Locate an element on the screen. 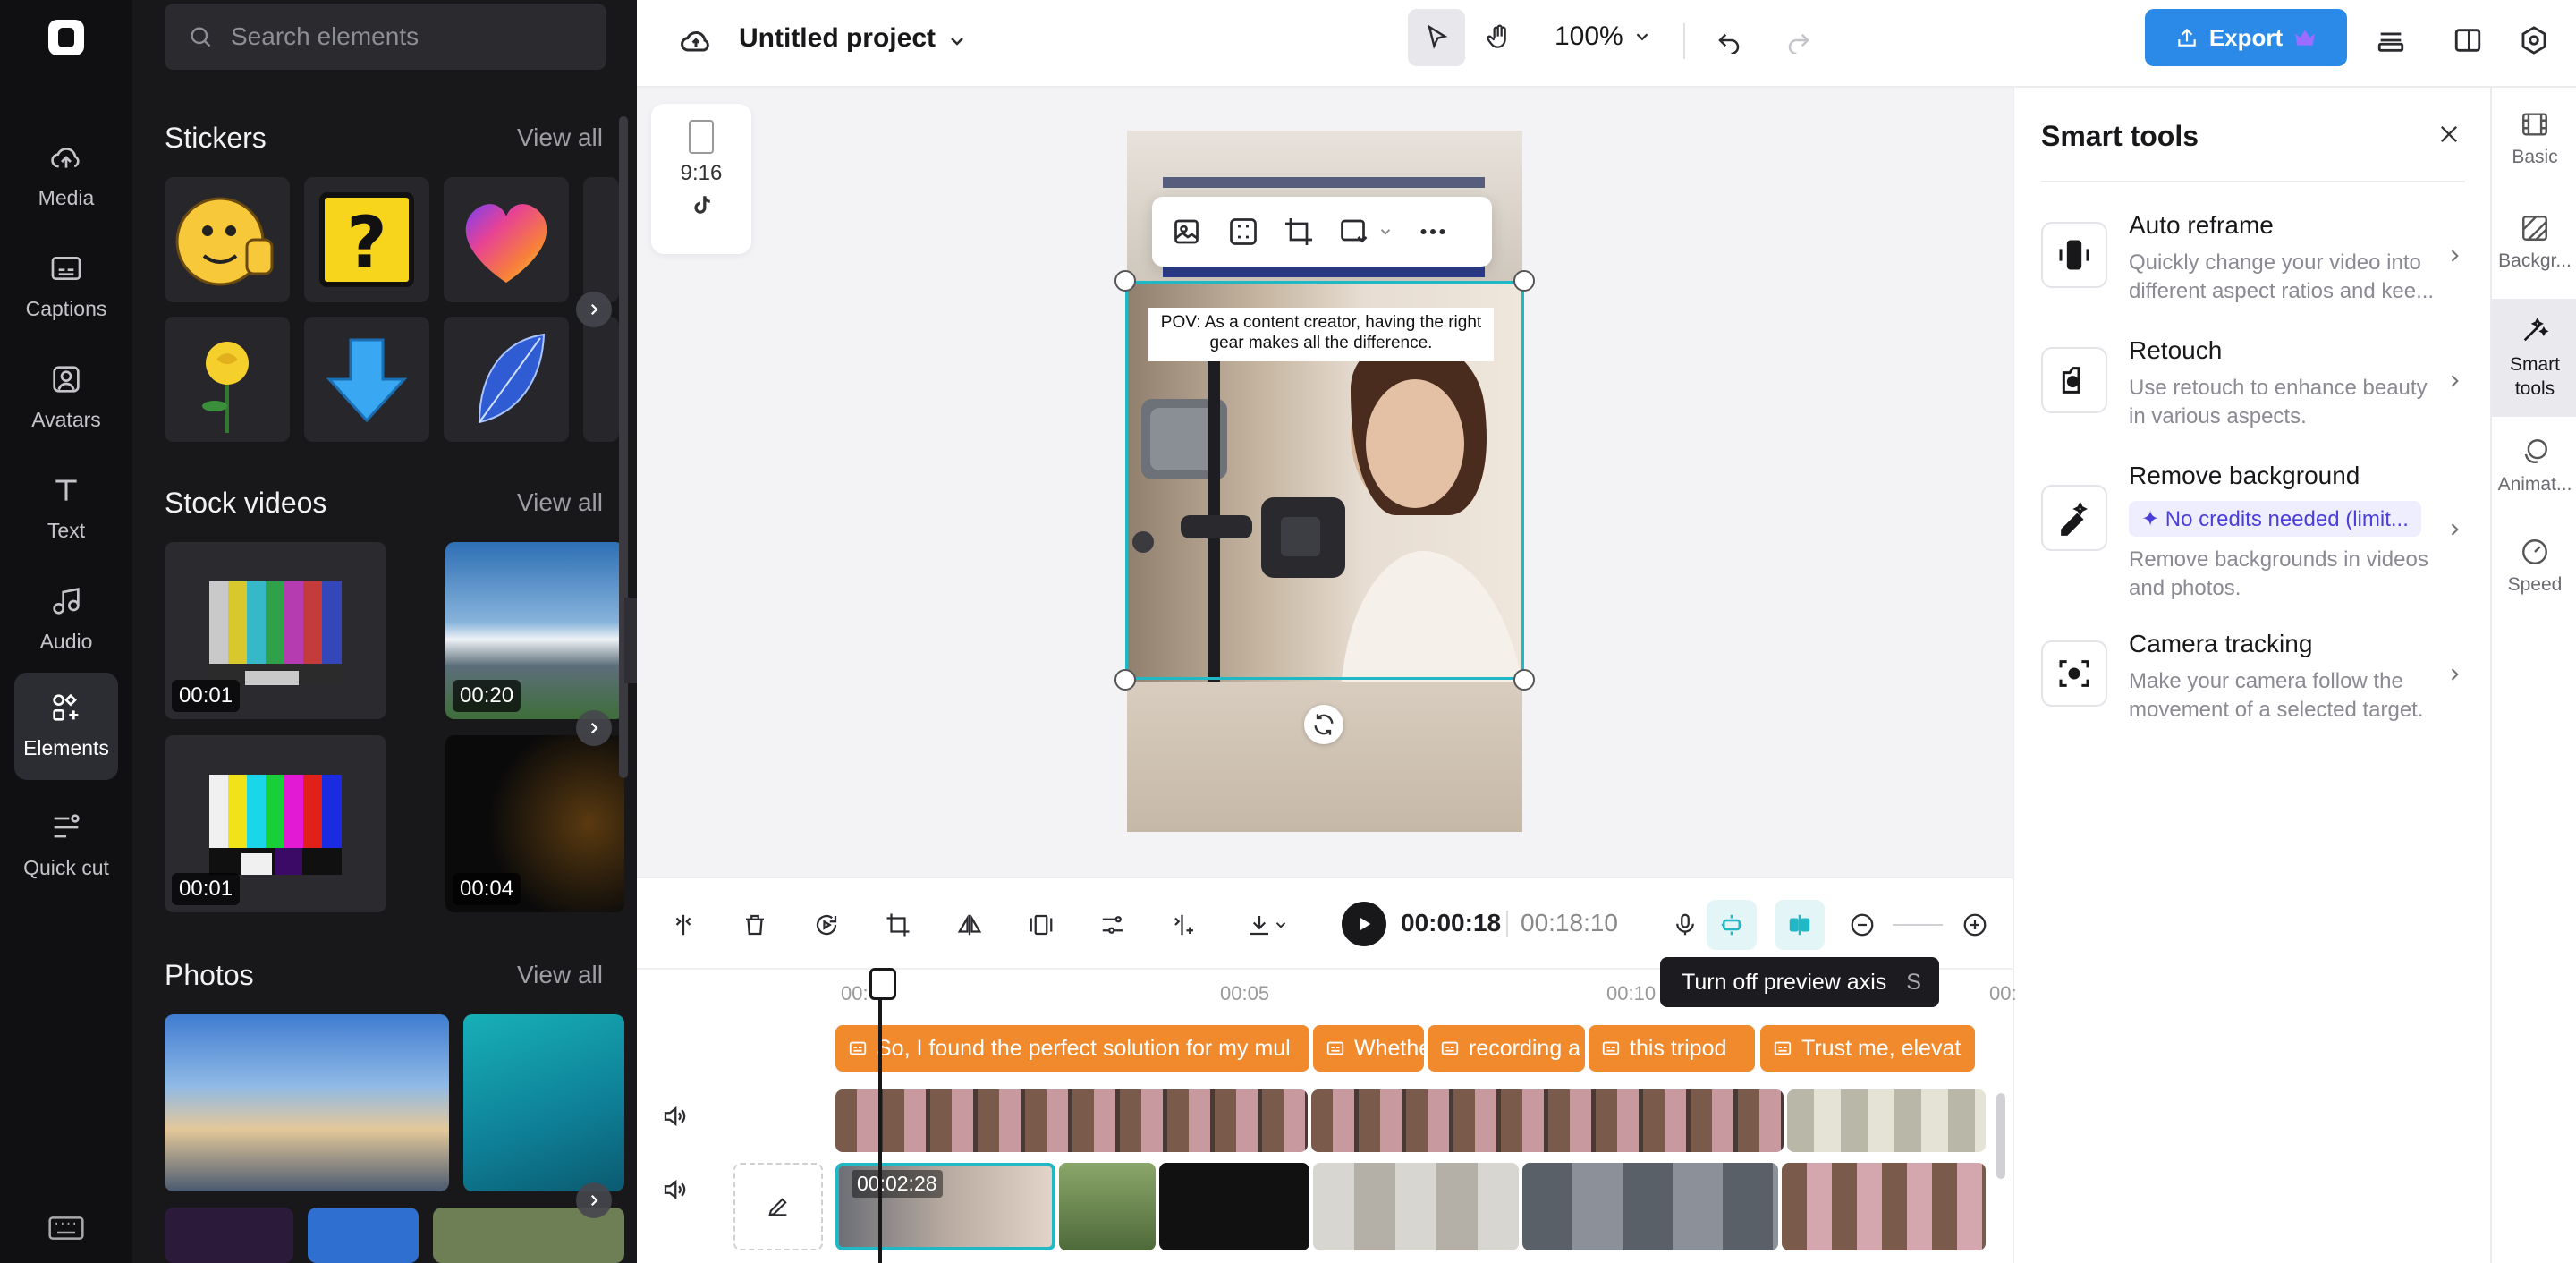 Image resolution: width=2576 pixels, height=1263 pixels. redo-button is located at coordinates (1798, 40).